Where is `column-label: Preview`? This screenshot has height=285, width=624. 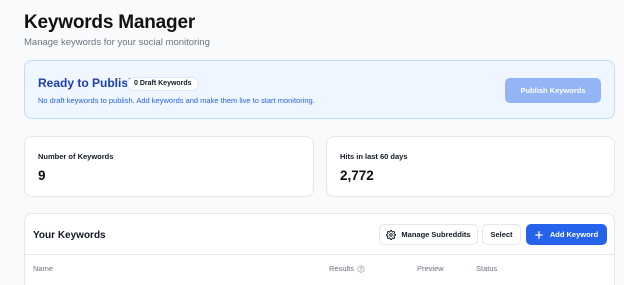 column-label: Preview is located at coordinates (430, 268).